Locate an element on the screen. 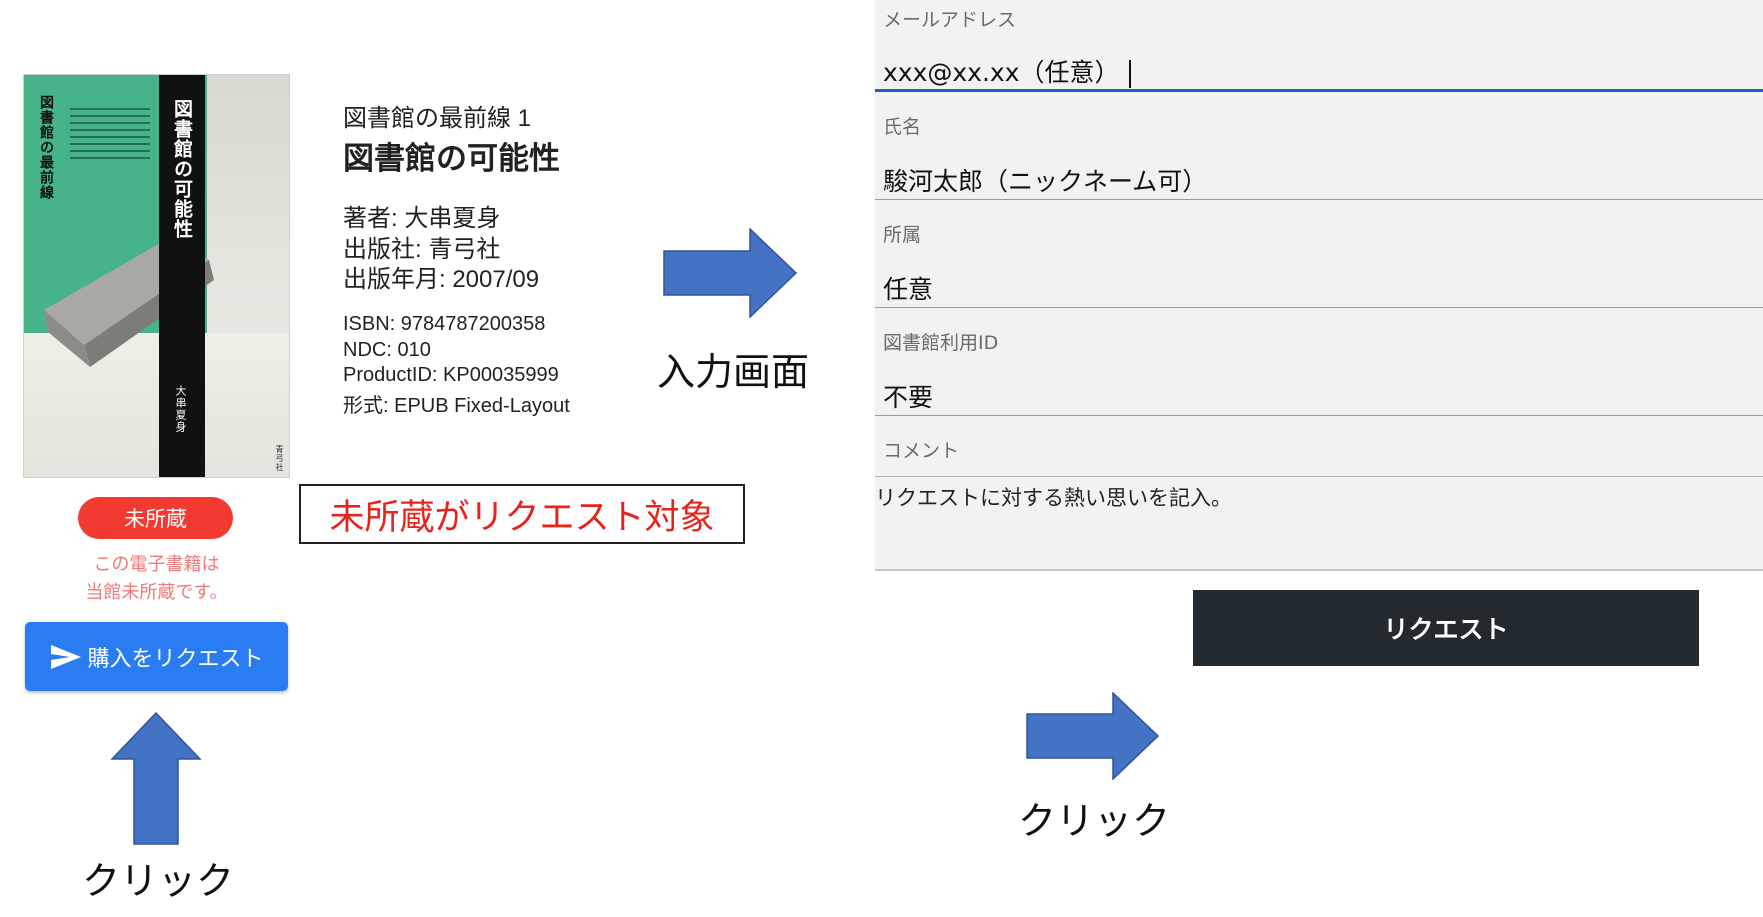  arrow-up-icon is located at coordinates (156, 778).